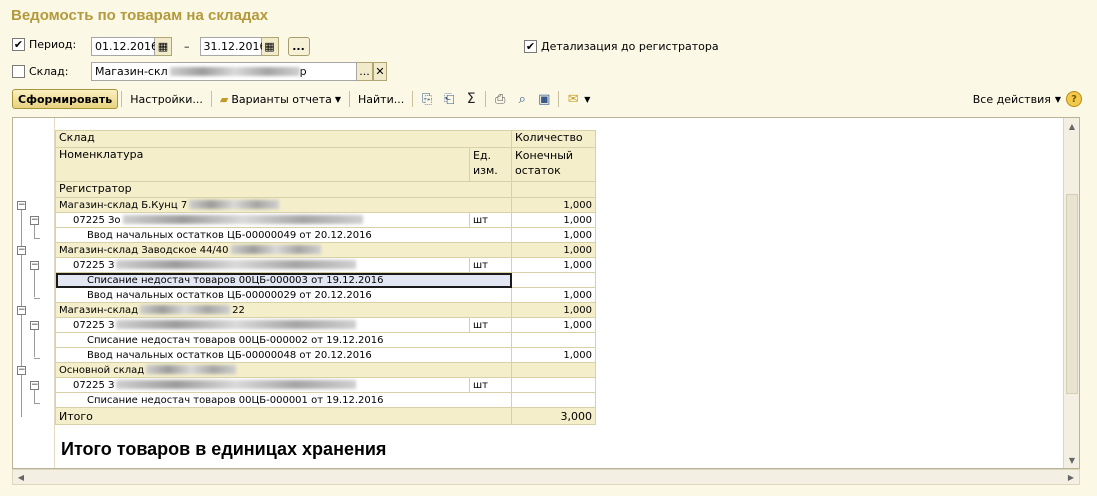  Describe the element at coordinates (553, 189) in the screenshot. I see `header-empty` at that location.